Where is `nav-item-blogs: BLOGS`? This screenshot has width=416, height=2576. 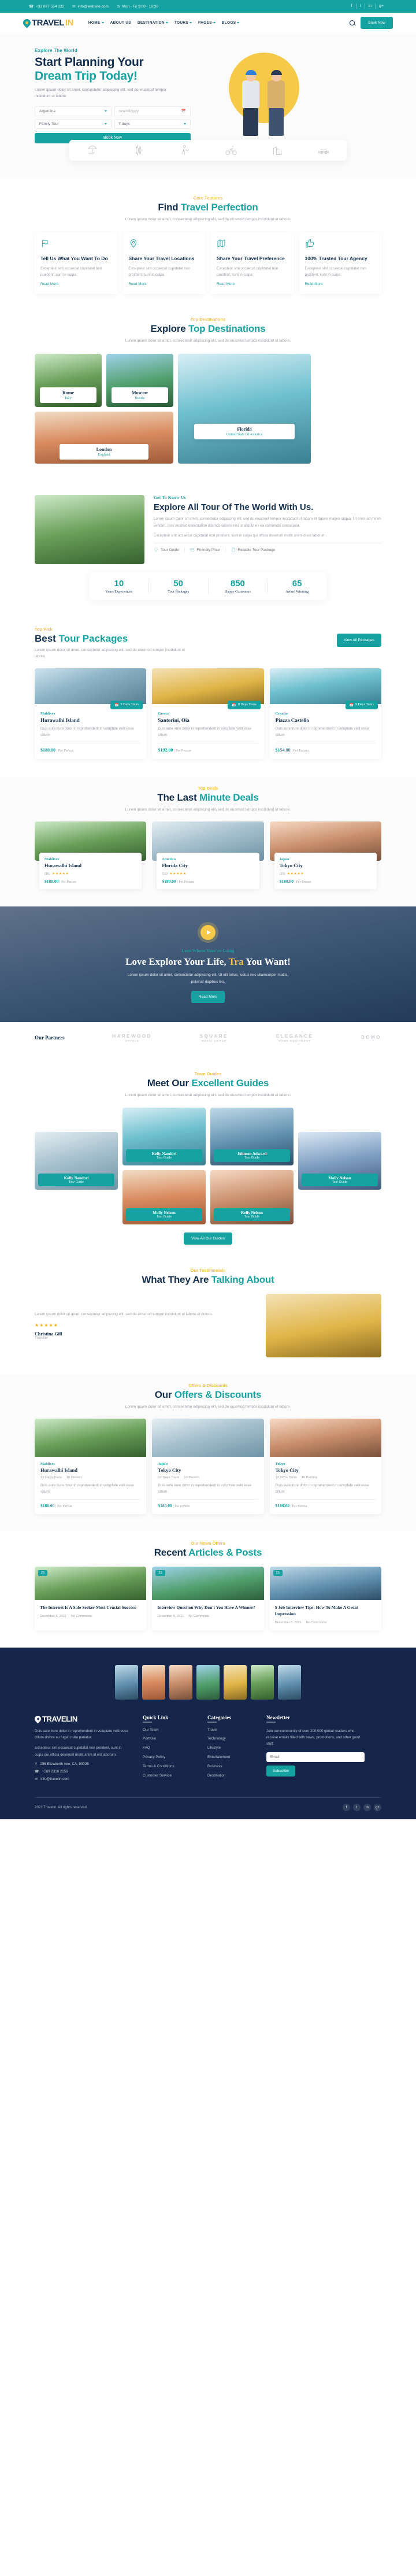 nav-item-blogs: BLOGS is located at coordinates (231, 23).